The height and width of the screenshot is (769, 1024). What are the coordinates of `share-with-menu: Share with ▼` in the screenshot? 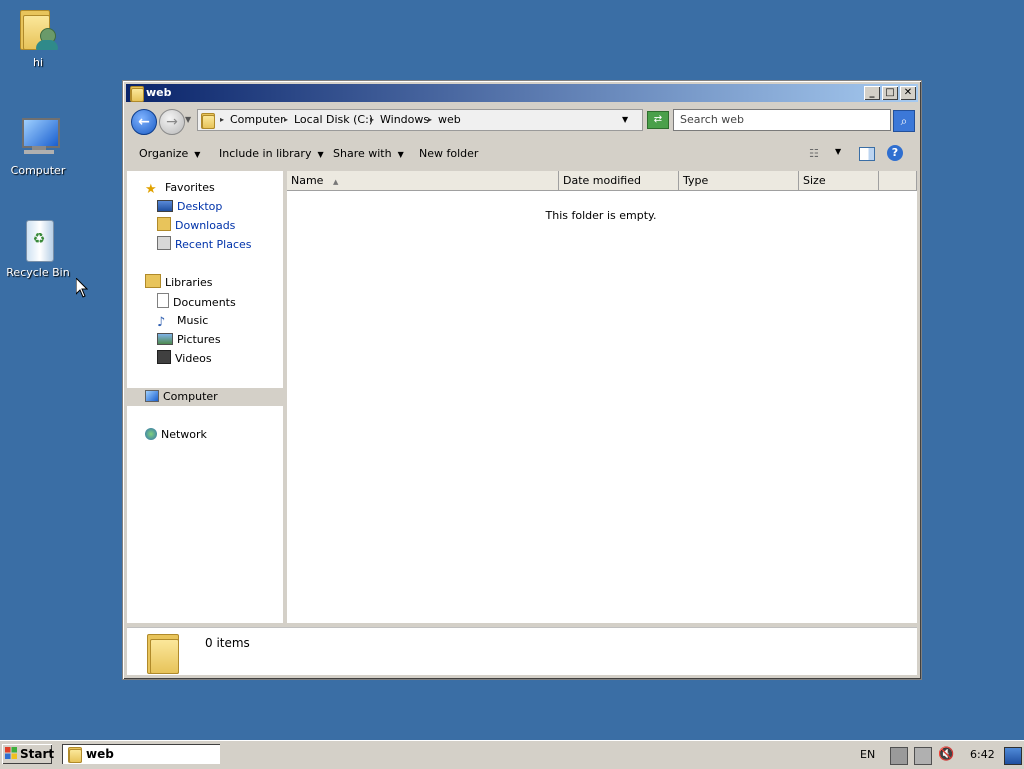 It's located at (368, 153).